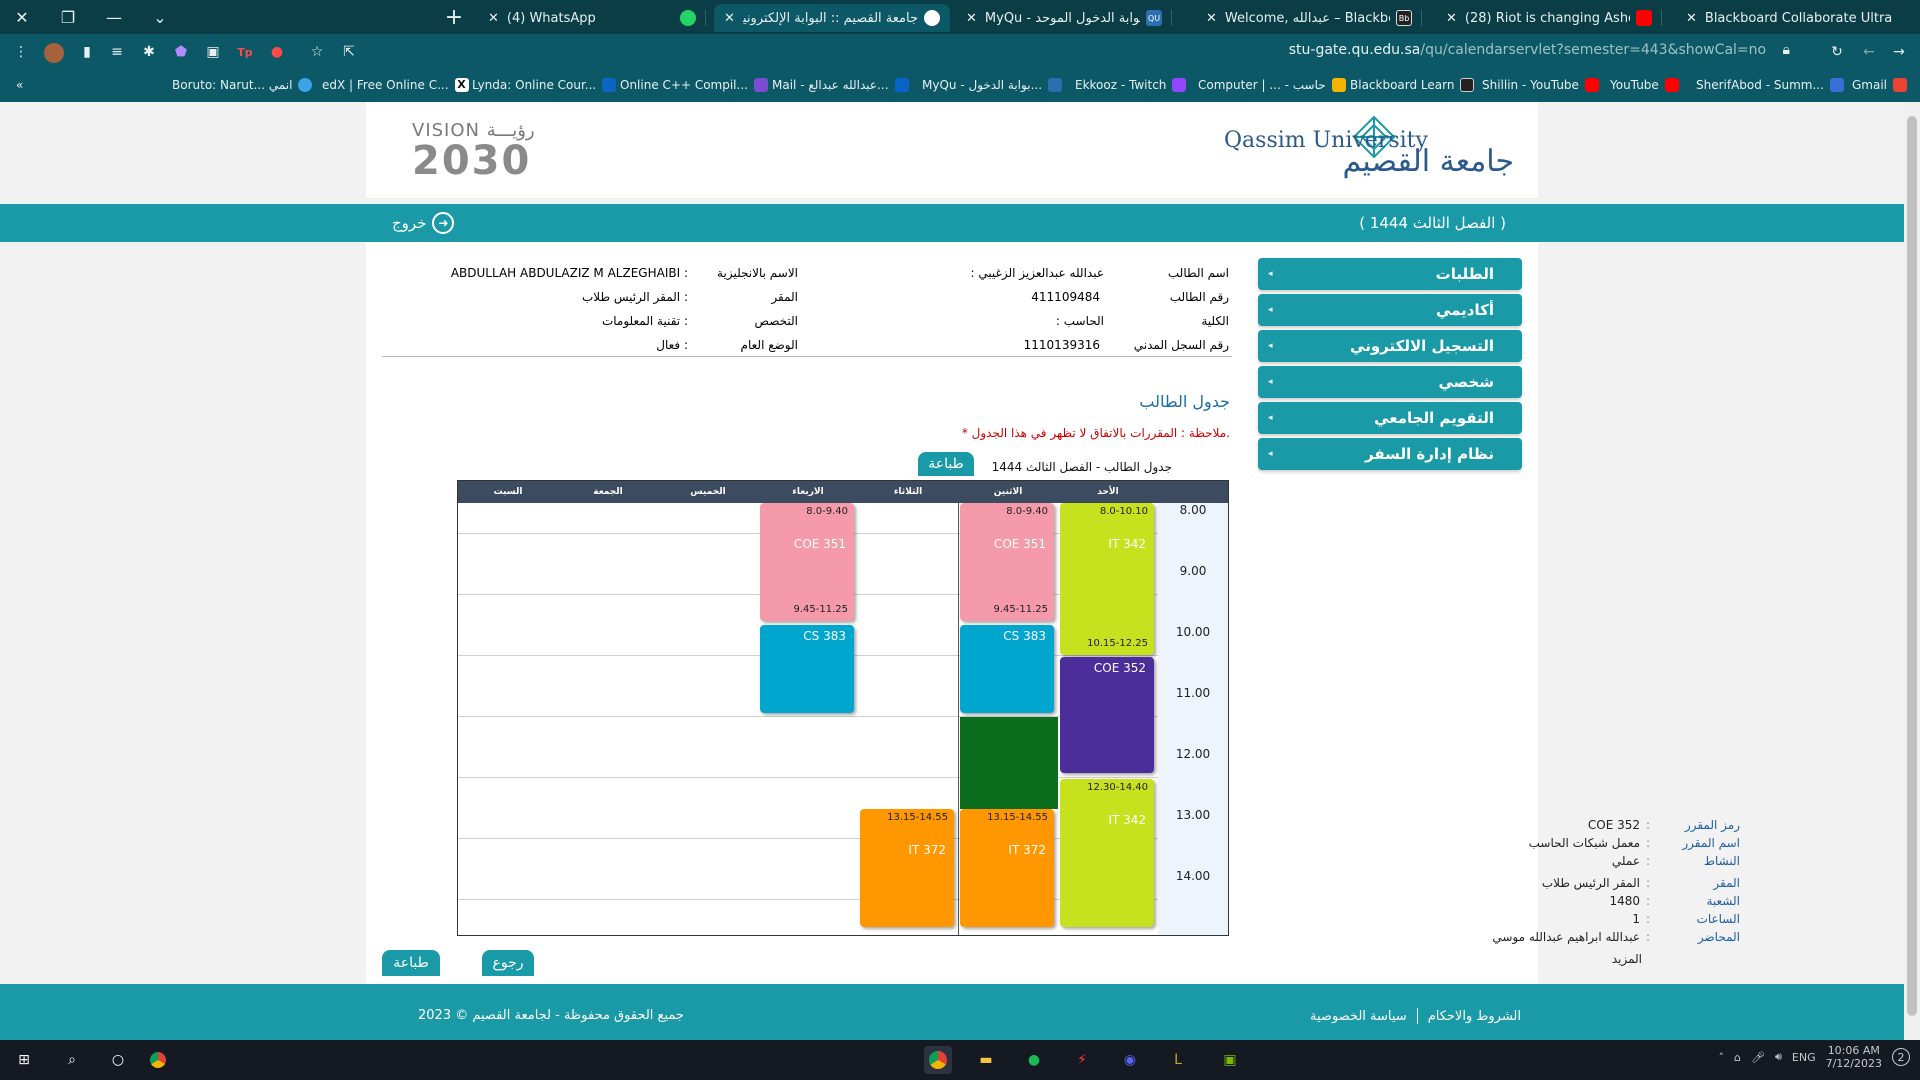 The image size is (1920, 1080). Describe the element at coordinates (1786, 50) in the screenshot. I see `lock-icon: 🔒︎` at that location.